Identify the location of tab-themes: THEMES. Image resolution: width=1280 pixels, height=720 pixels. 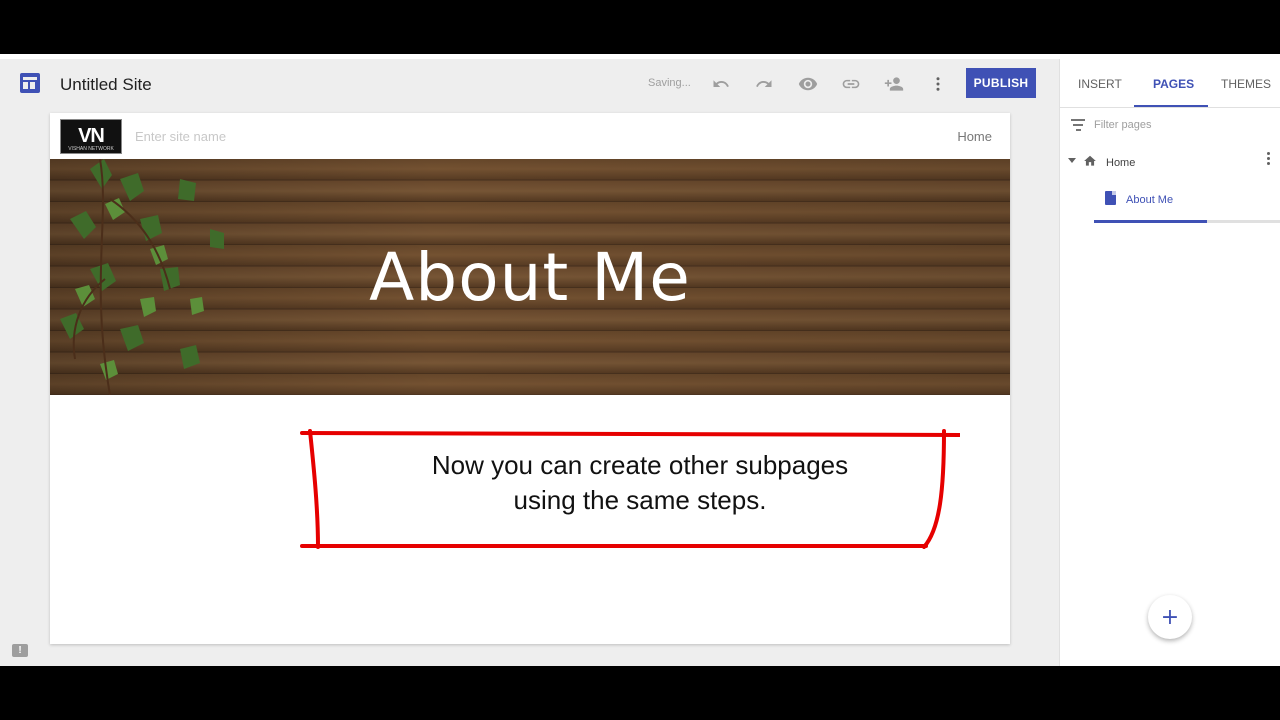
(1246, 84).